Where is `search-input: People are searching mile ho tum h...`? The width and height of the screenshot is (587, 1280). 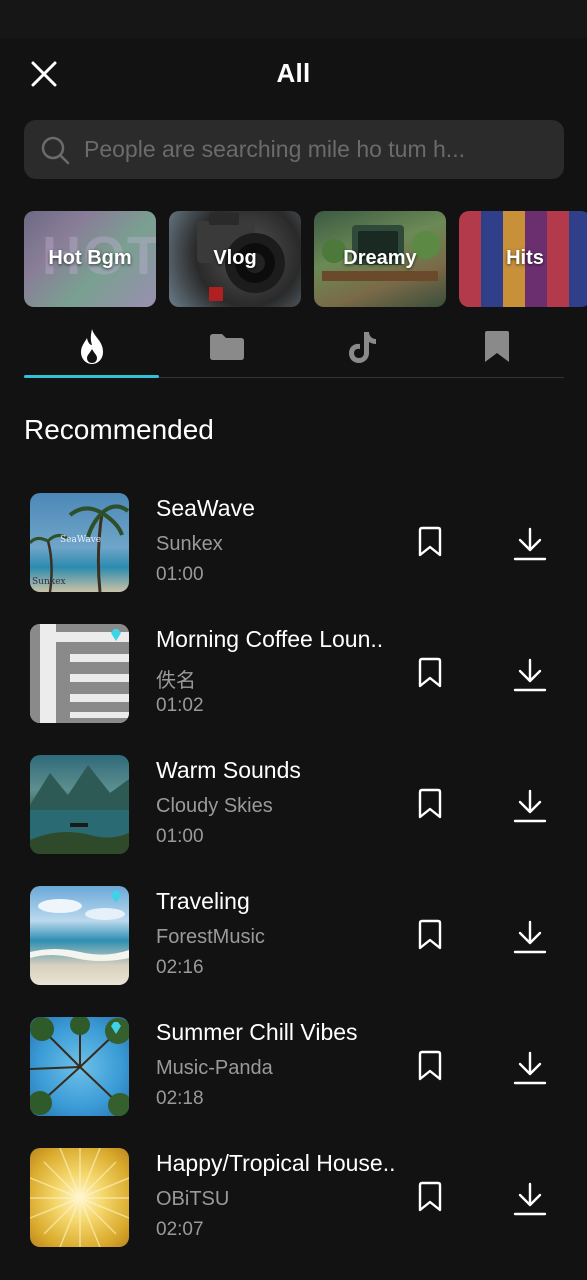
search-input: People are searching mile ho tum h... is located at coordinates (294, 149).